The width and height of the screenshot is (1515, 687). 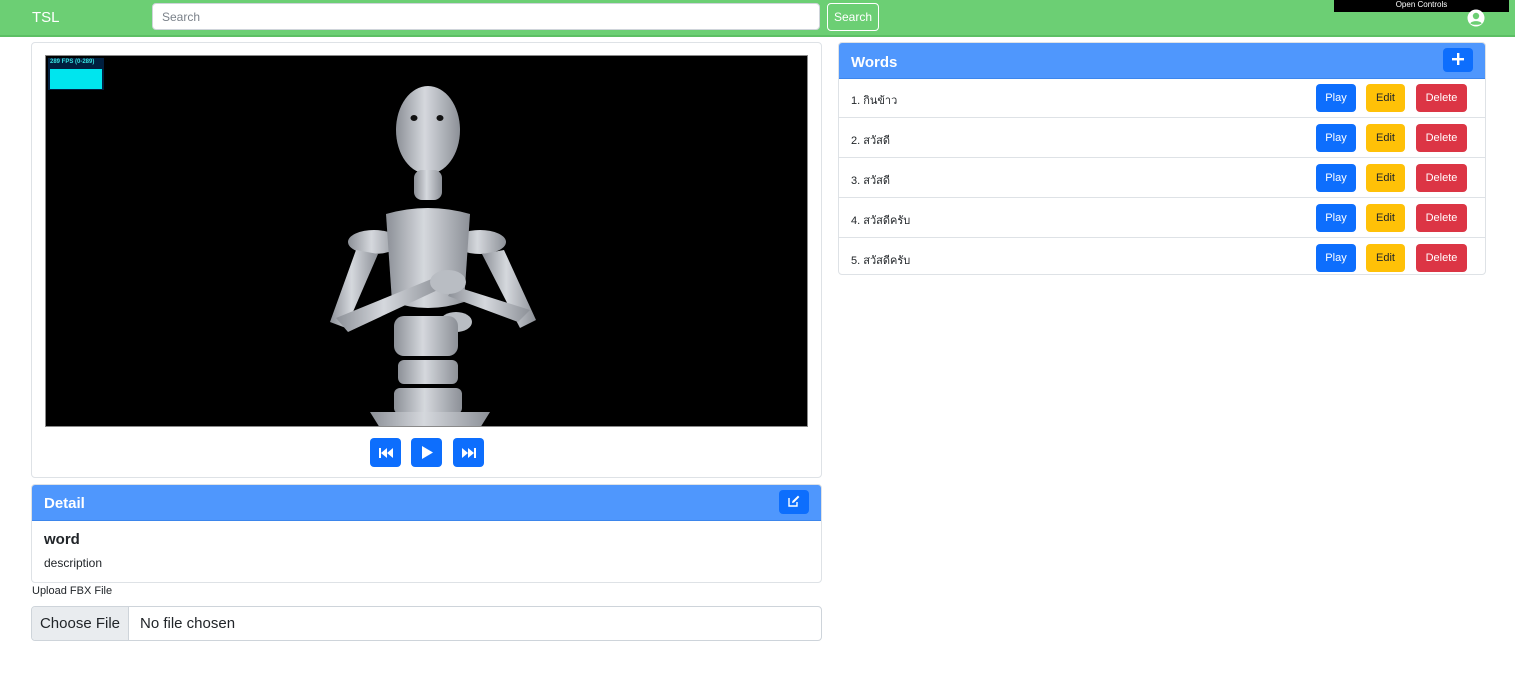 I want to click on fps-stats-panel: 289 FPS (0-289), so click(x=76, y=74).